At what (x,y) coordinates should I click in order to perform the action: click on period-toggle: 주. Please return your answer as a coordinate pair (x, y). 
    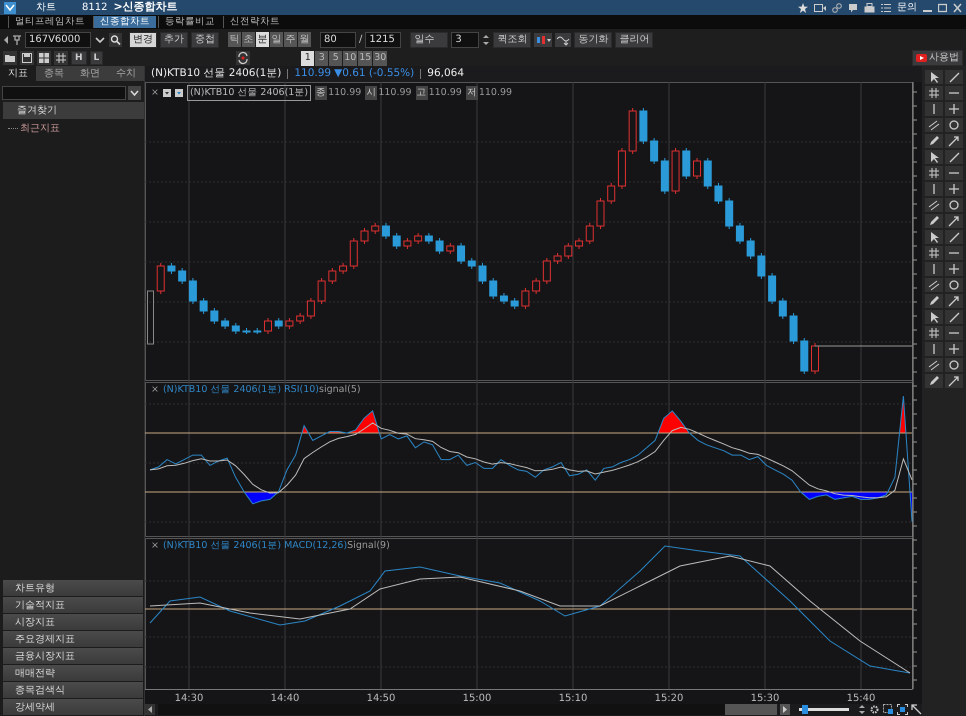
    Looking at the image, I should click on (290, 39).